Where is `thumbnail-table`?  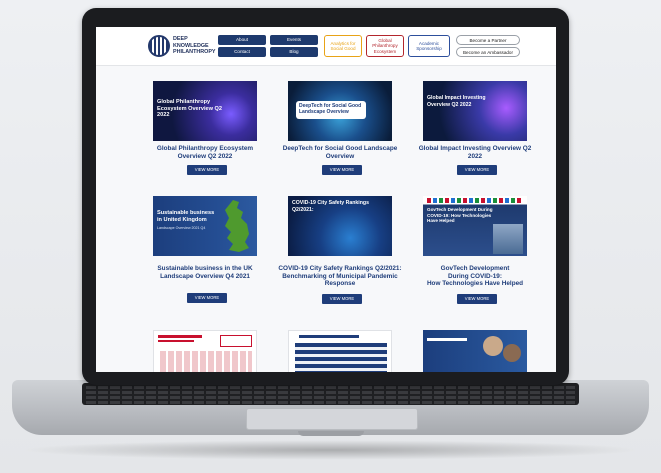 thumbnail-table is located at coordinates (341, 357).